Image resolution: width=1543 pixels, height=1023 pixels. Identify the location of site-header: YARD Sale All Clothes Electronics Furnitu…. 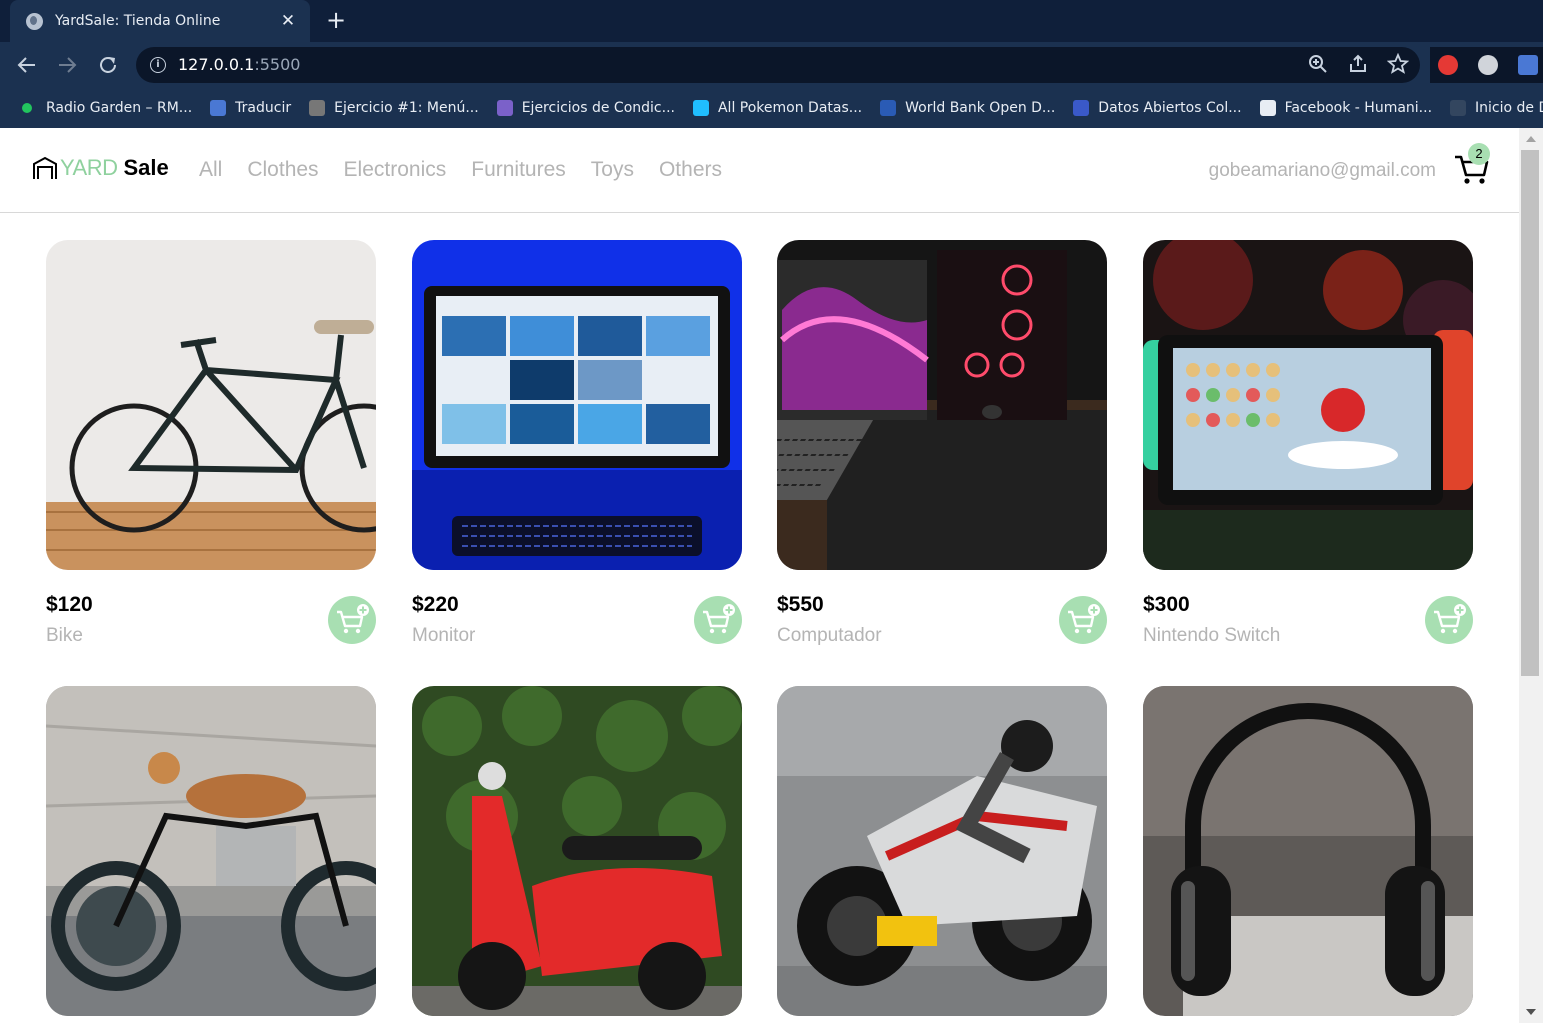
(759, 170).